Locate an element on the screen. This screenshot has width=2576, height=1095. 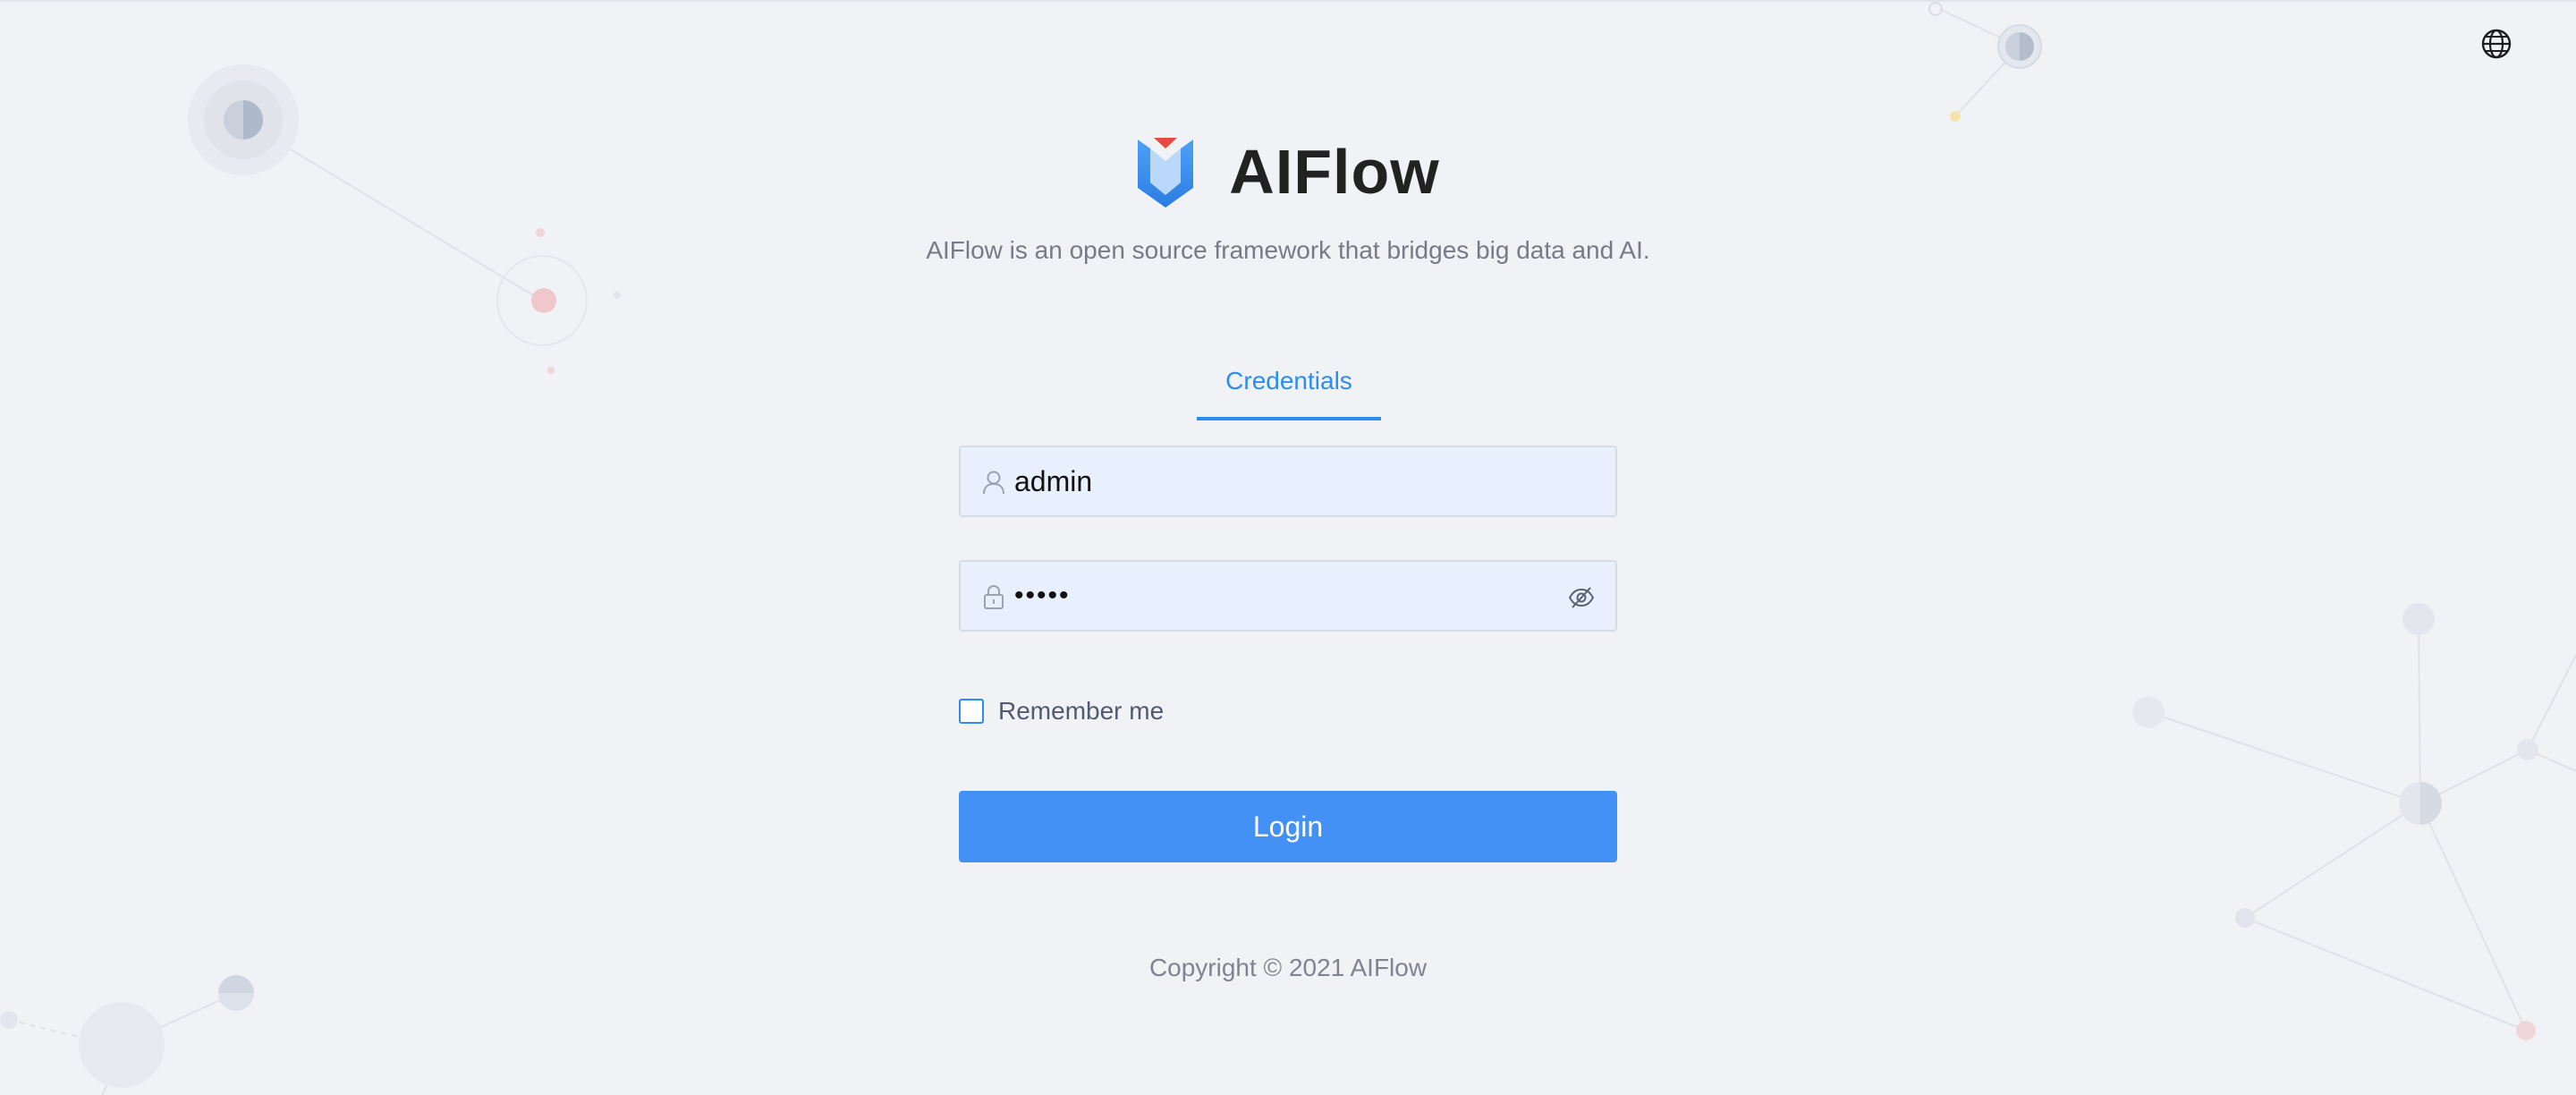
aiflow-logo-icon is located at coordinates (1166, 173).